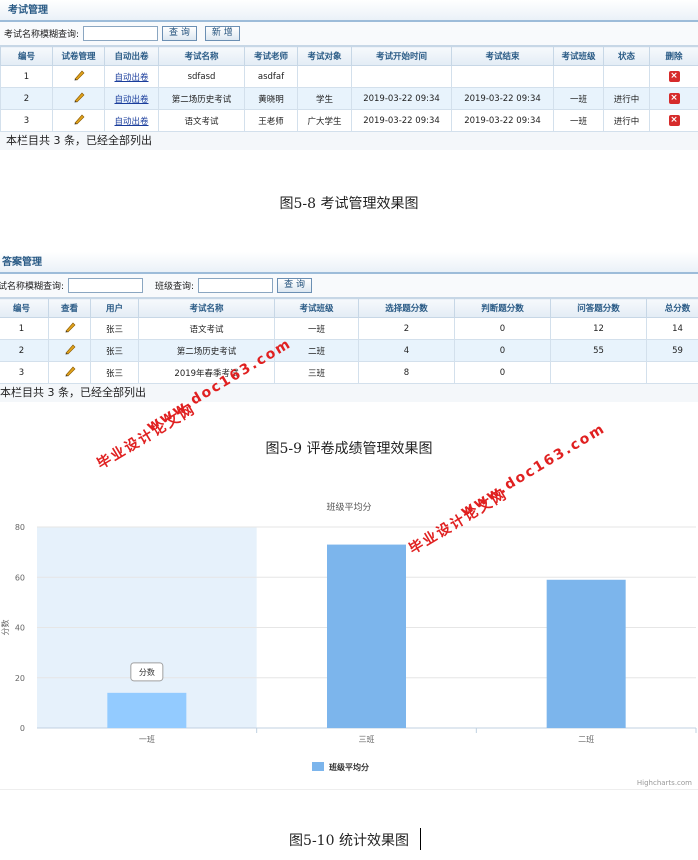  Describe the element at coordinates (147, 672) in the screenshot. I see `tooltip-text: 分数` at that location.